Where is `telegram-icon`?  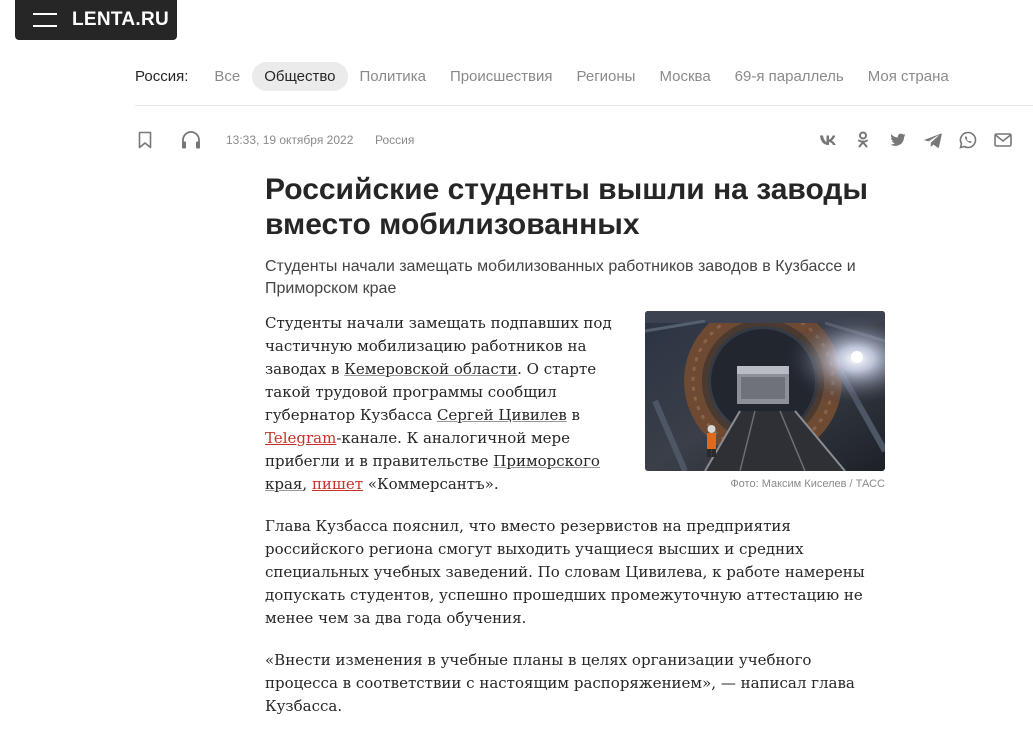 telegram-icon is located at coordinates (932, 140).